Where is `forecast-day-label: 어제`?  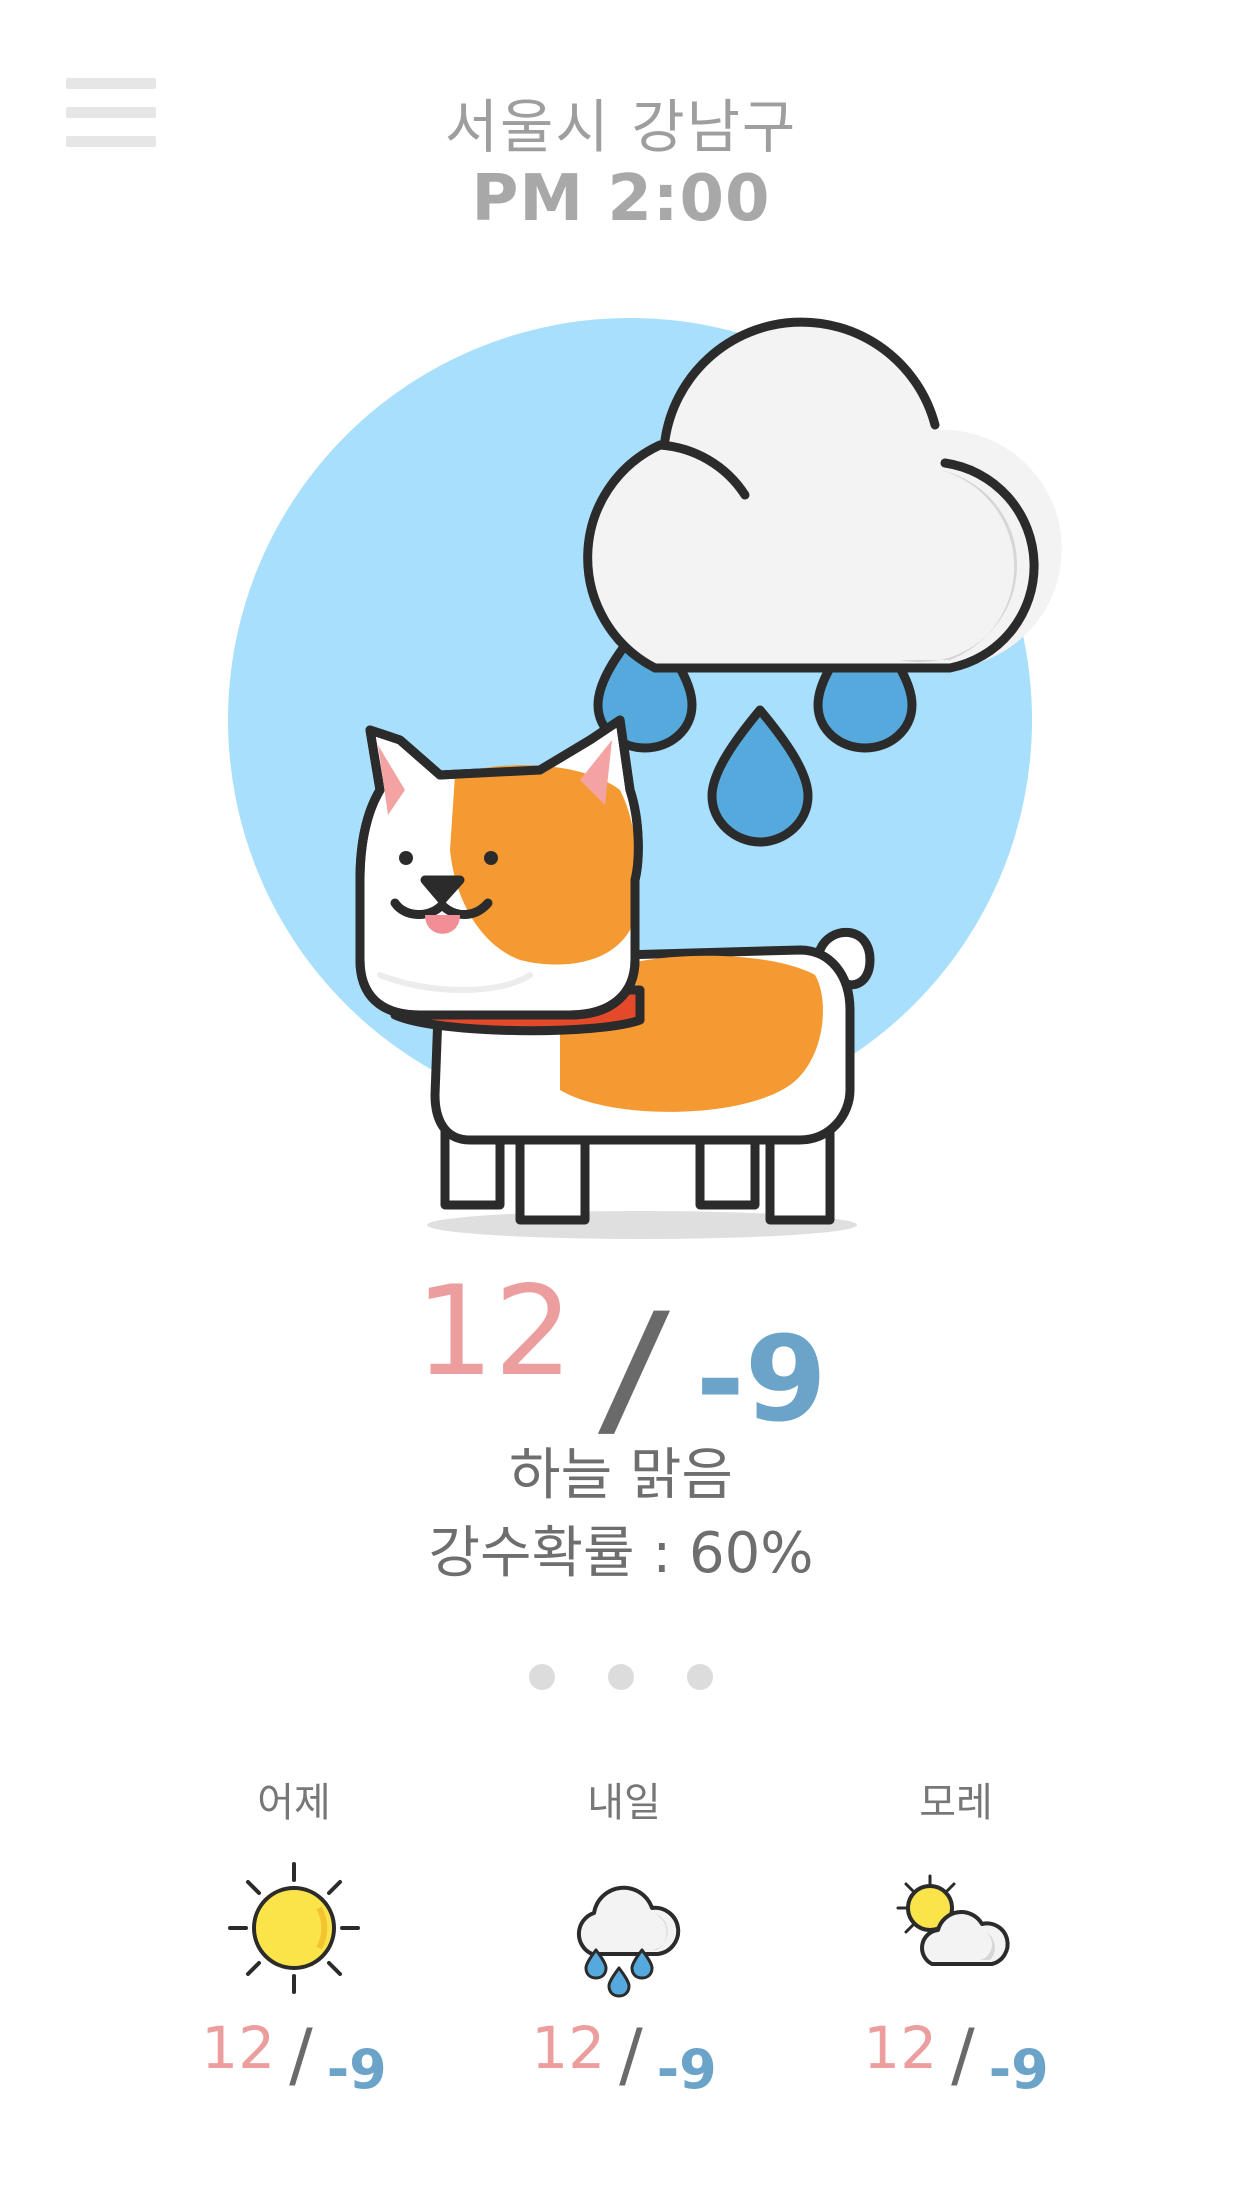 forecast-day-label: 어제 is located at coordinates (294, 1803).